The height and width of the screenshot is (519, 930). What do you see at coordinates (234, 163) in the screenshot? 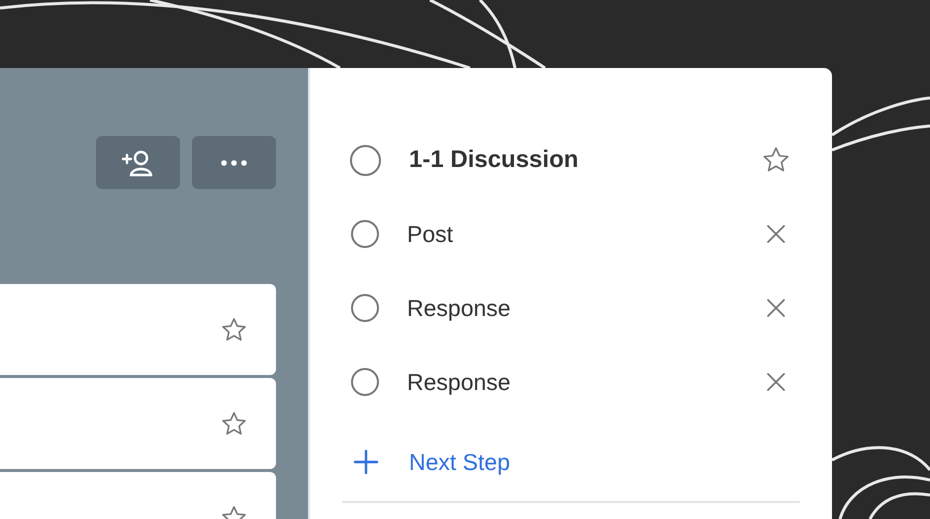
I see `more-icon` at bounding box center [234, 163].